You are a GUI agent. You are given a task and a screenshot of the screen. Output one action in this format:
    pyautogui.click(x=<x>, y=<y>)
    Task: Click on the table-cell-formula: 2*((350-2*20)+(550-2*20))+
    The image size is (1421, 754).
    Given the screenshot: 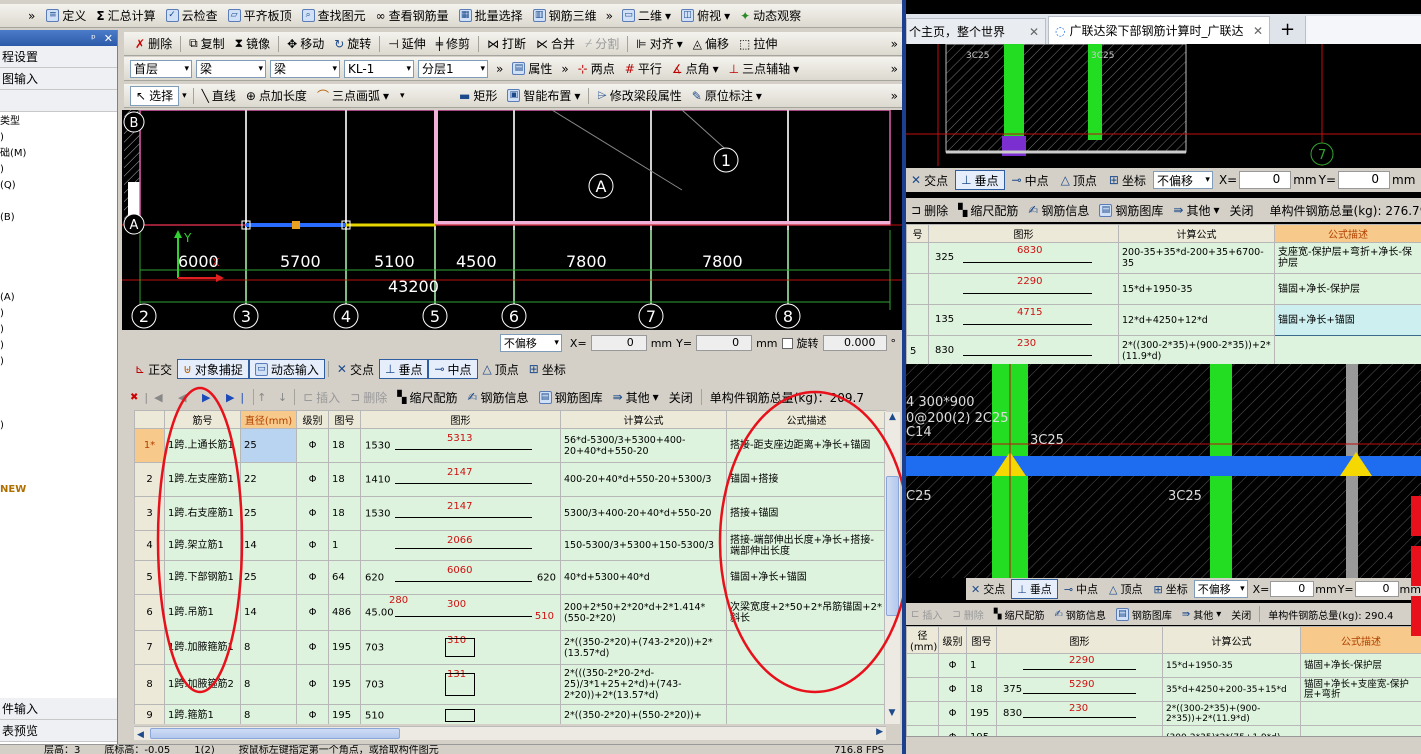 What is the action you would take?
    pyautogui.click(x=643, y=714)
    